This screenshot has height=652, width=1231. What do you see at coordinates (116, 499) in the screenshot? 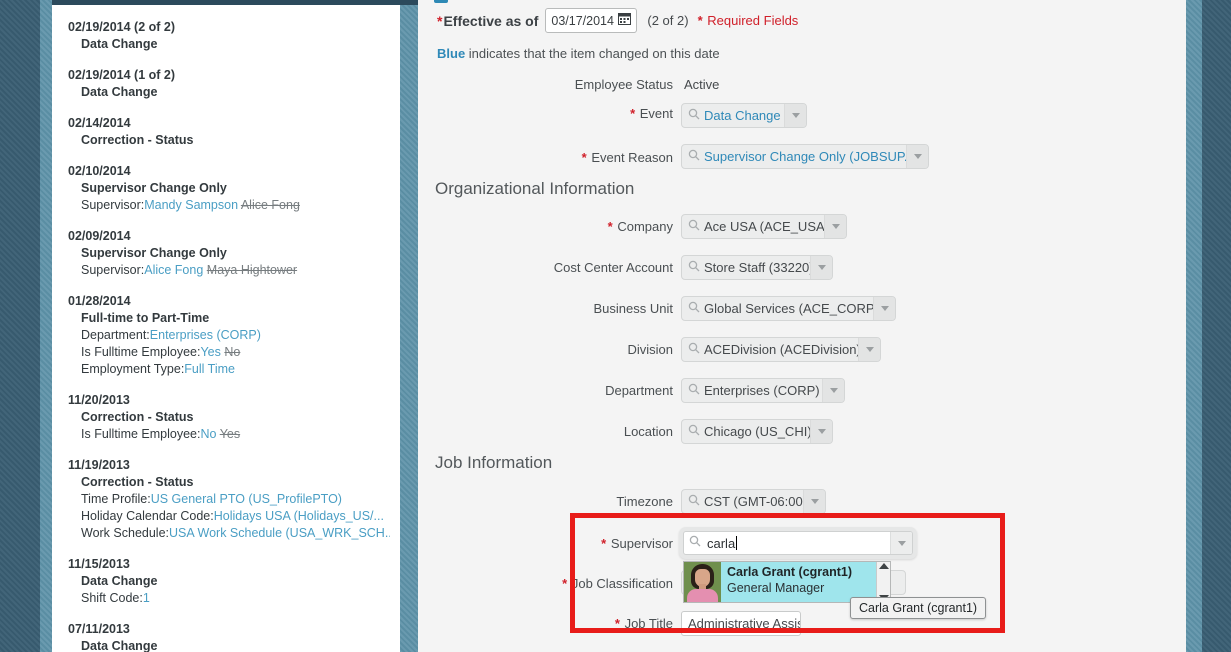
I see `history-detail-label: Time Profile:` at bounding box center [116, 499].